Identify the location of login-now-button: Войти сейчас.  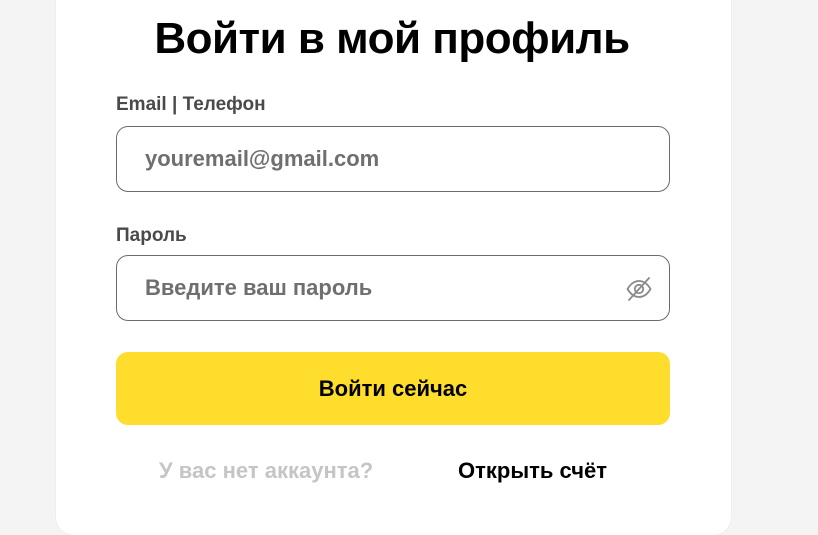
(393, 388).